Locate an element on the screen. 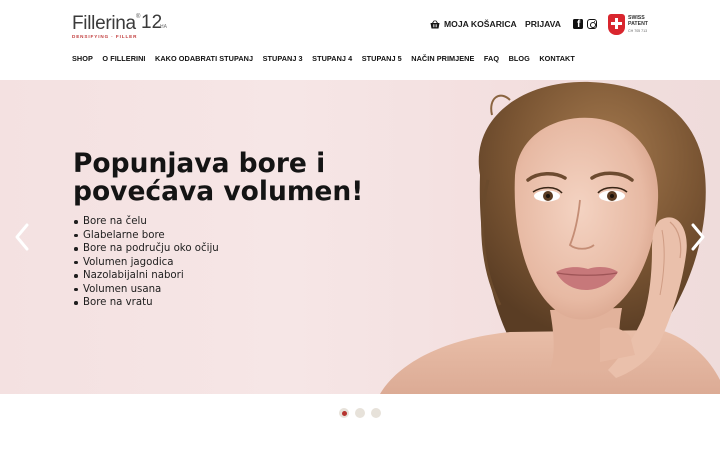  logo-wordmark: Fillerina is located at coordinates (104, 23).